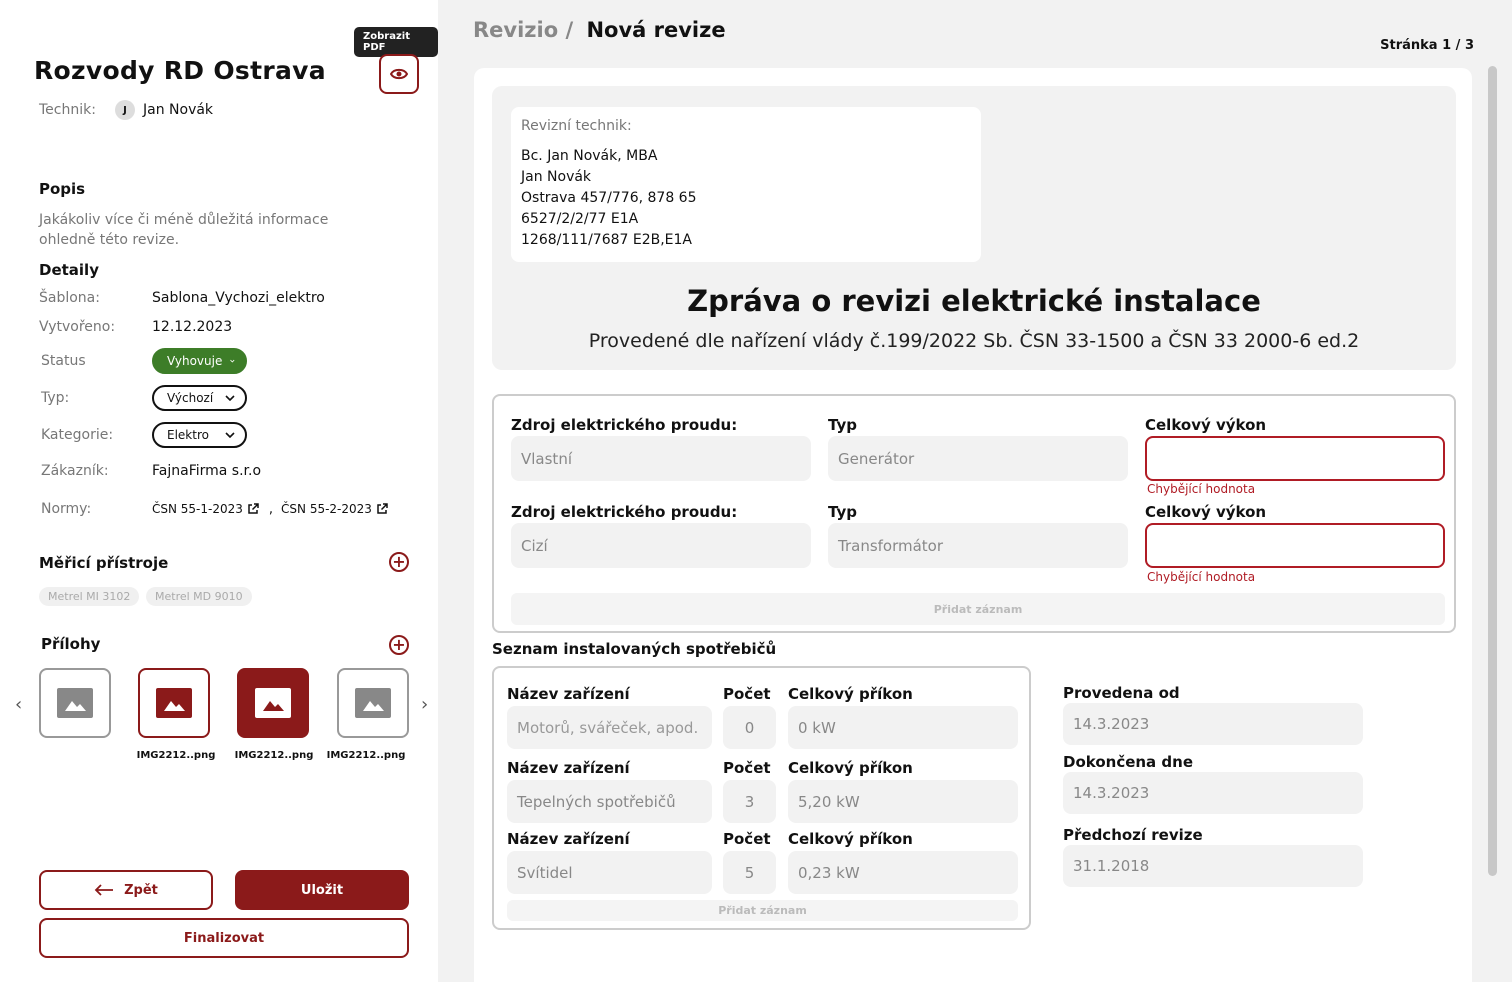  I want to click on appliance-name-input: Motorů, svářeček, apod., so click(609, 727).